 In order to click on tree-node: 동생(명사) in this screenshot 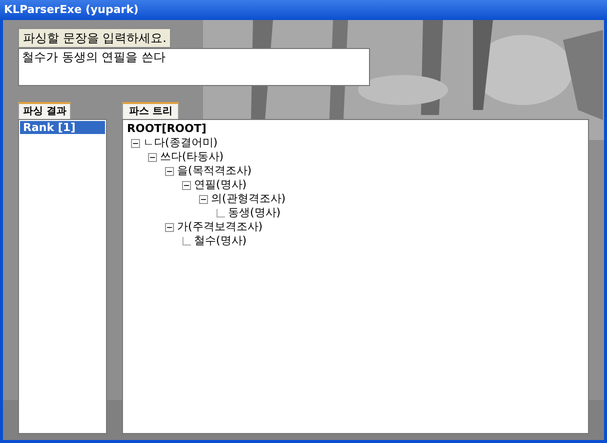, I will do `click(254, 213)`.